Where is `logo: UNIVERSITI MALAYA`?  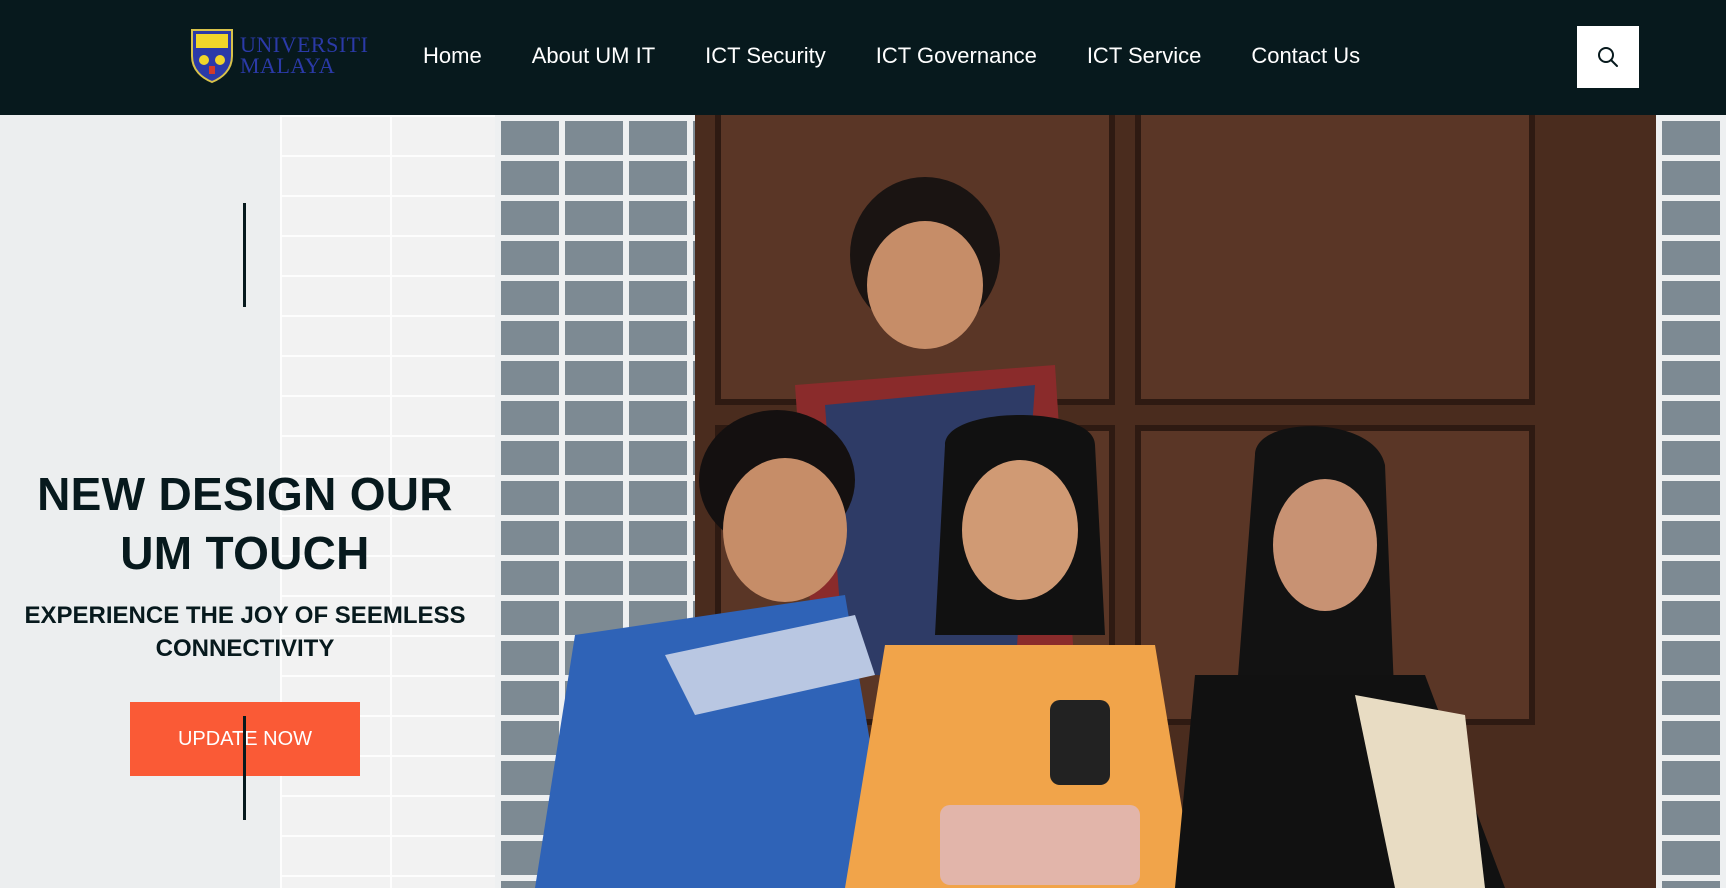
logo: UNIVERSITI MALAYA is located at coordinates (278, 55).